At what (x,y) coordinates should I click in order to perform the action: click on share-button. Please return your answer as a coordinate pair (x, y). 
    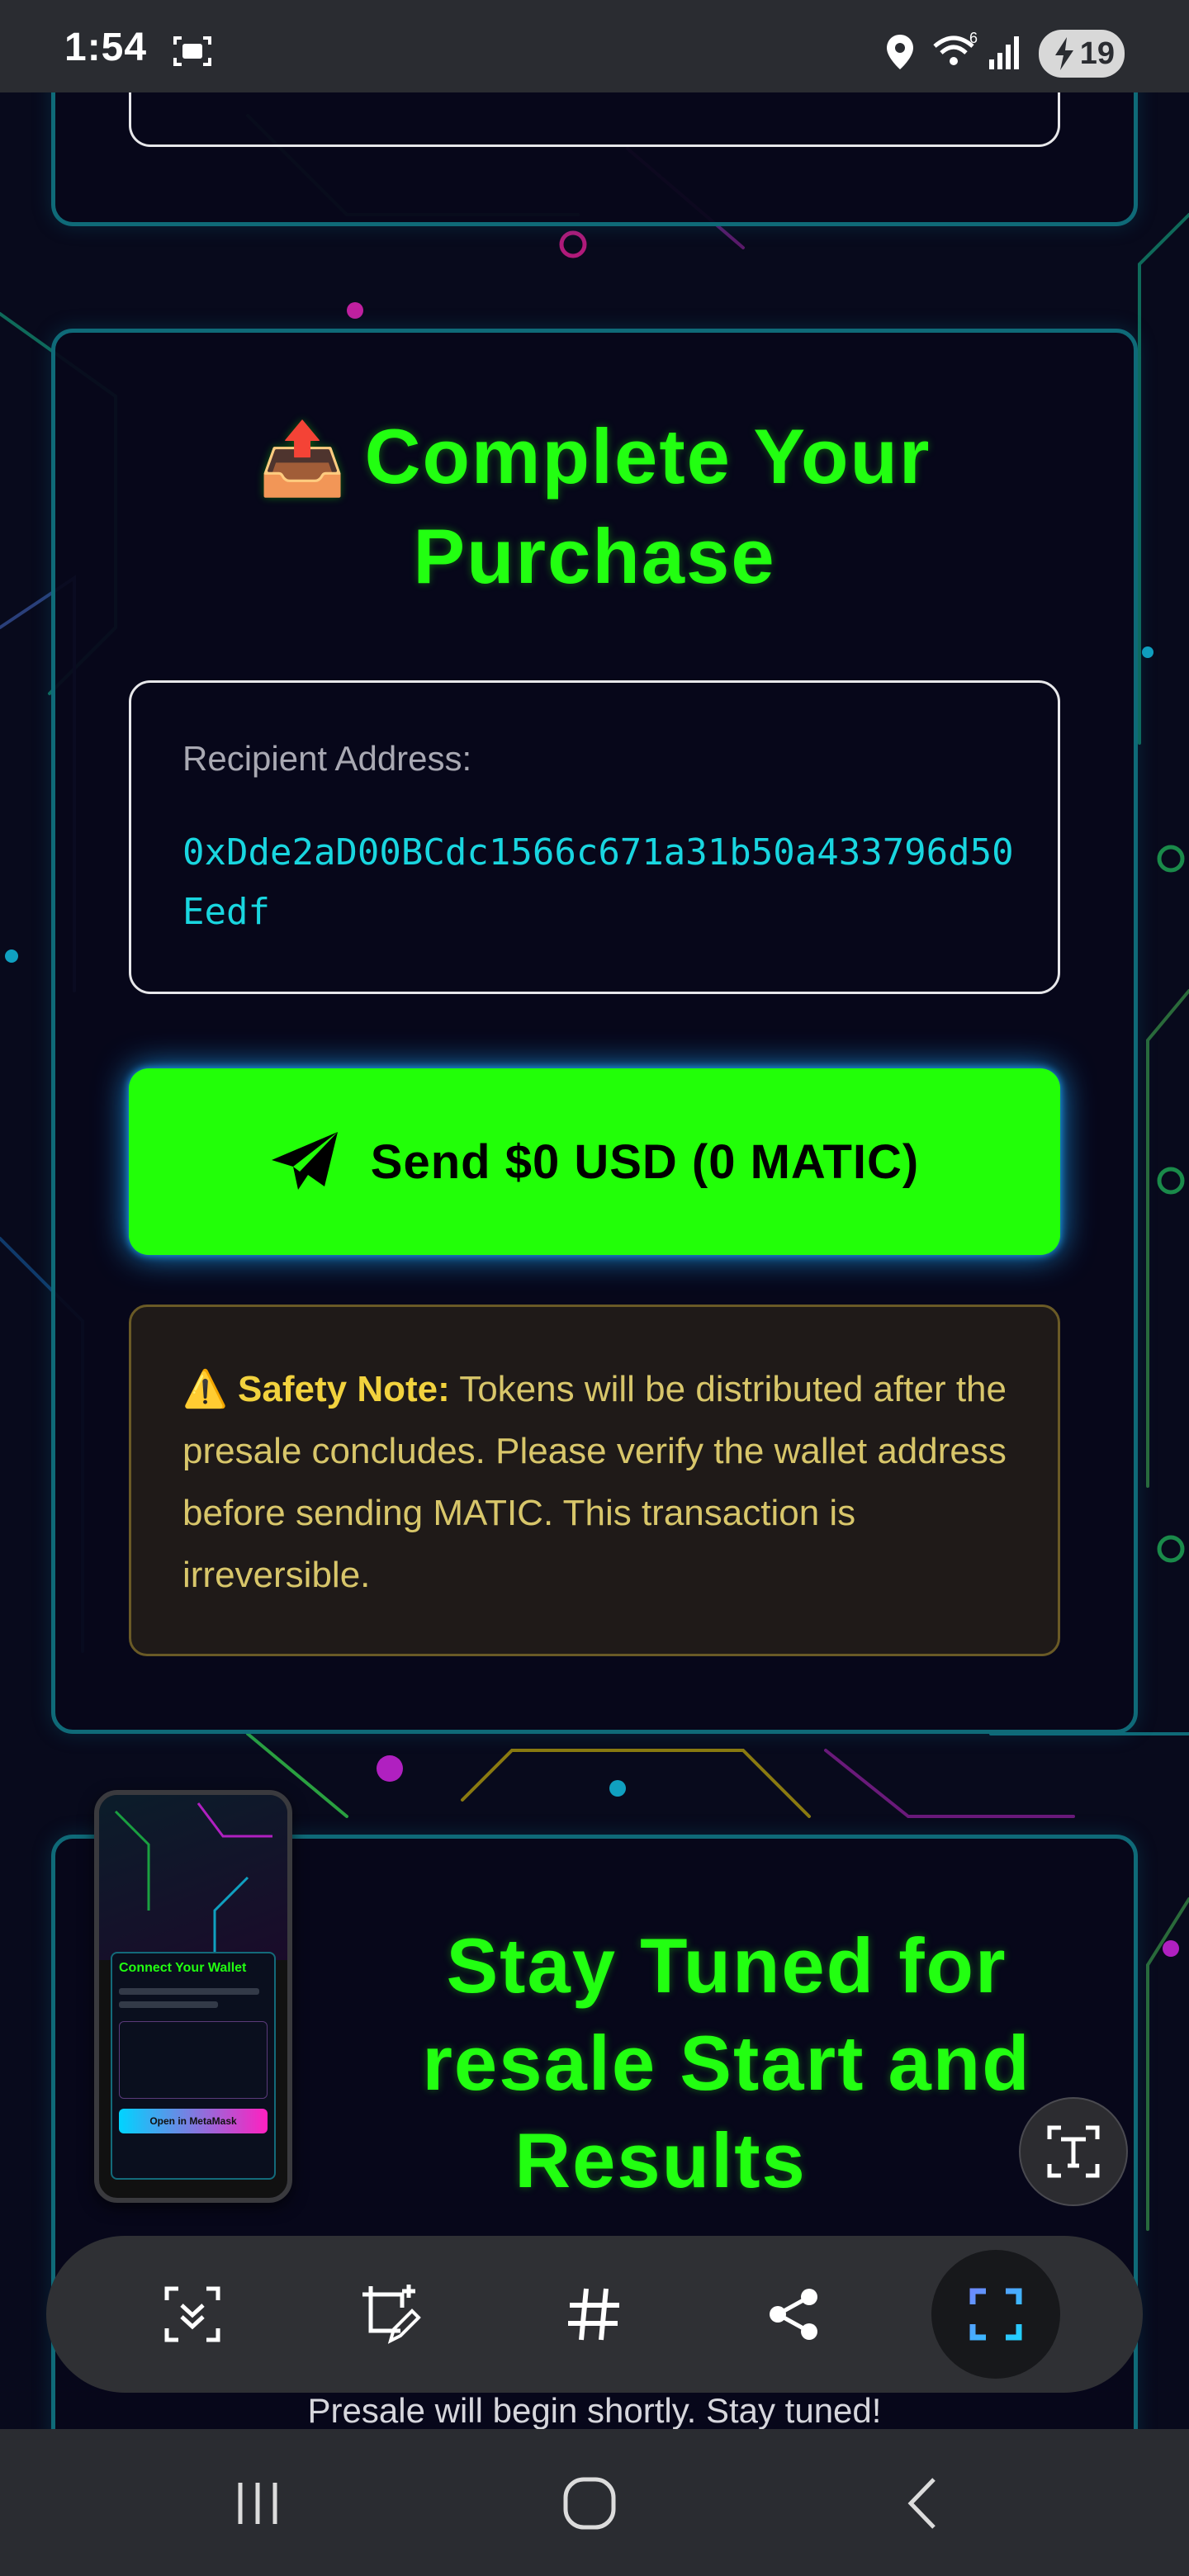
    Looking at the image, I should click on (793, 2314).